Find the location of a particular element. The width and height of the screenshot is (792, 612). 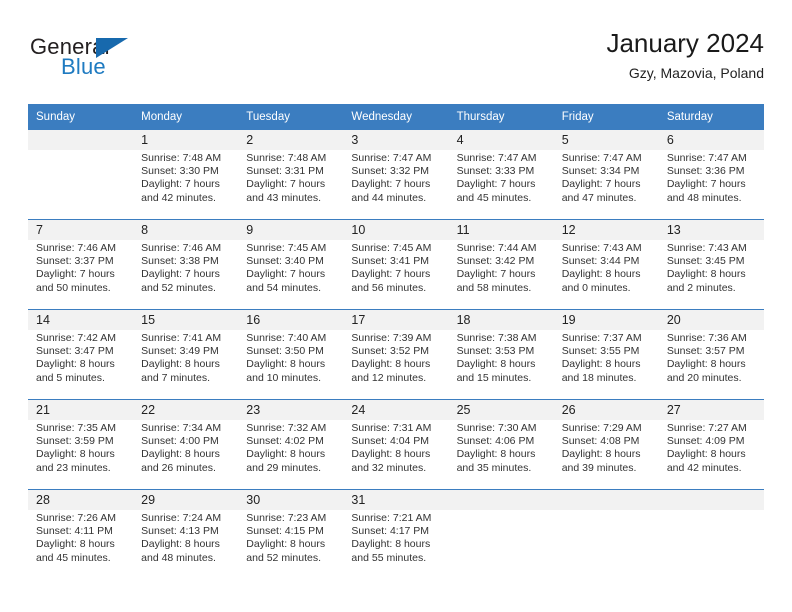

day-number: 31 is located at coordinates (396, 499).